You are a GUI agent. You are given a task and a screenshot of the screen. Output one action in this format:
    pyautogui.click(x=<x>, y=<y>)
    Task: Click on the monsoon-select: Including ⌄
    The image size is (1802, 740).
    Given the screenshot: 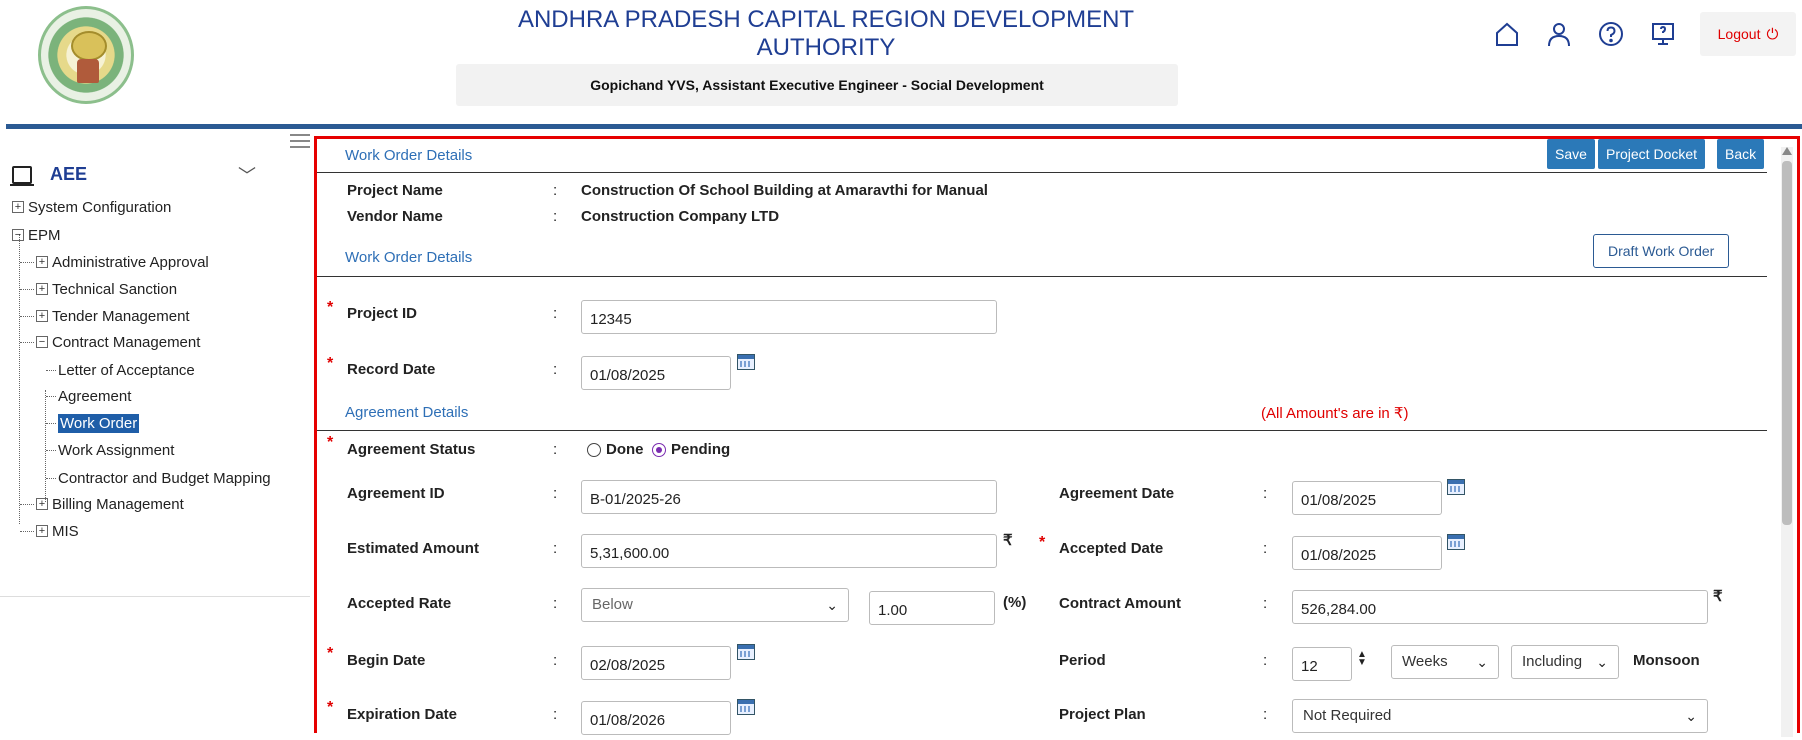 What is the action you would take?
    pyautogui.click(x=1565, y=662)
    